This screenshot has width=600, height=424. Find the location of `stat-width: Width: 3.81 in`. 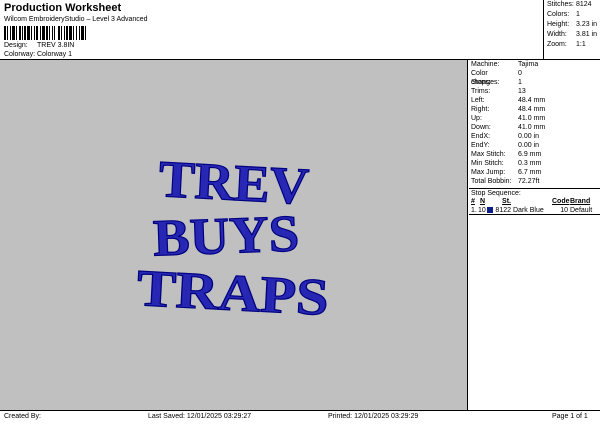

stat-width: Width: 3.81 in is located at coordinates (573, 35).